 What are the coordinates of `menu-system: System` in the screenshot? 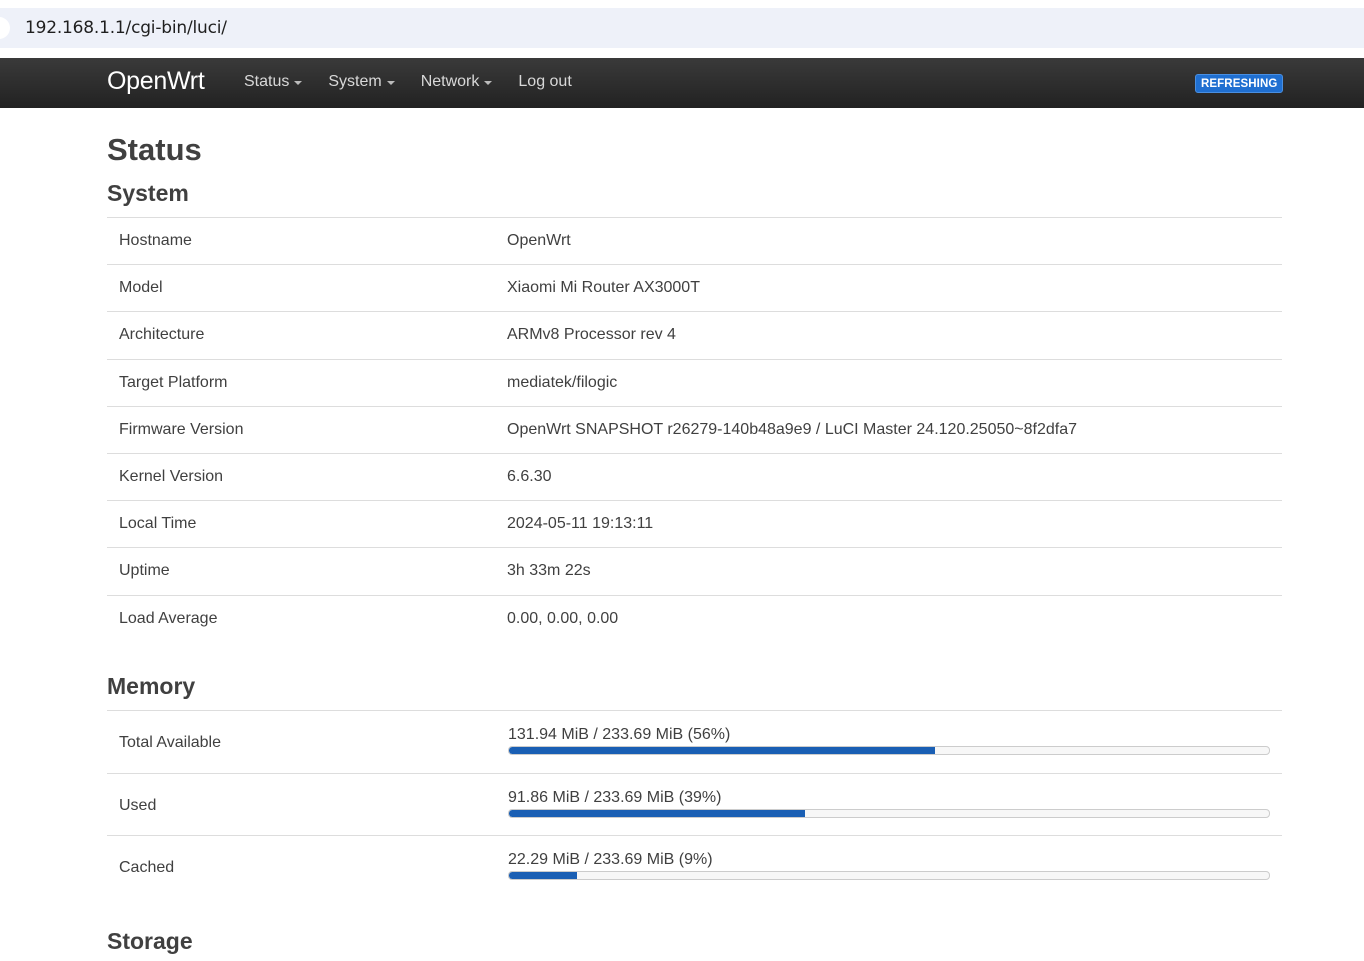 It's located at (361, 82).